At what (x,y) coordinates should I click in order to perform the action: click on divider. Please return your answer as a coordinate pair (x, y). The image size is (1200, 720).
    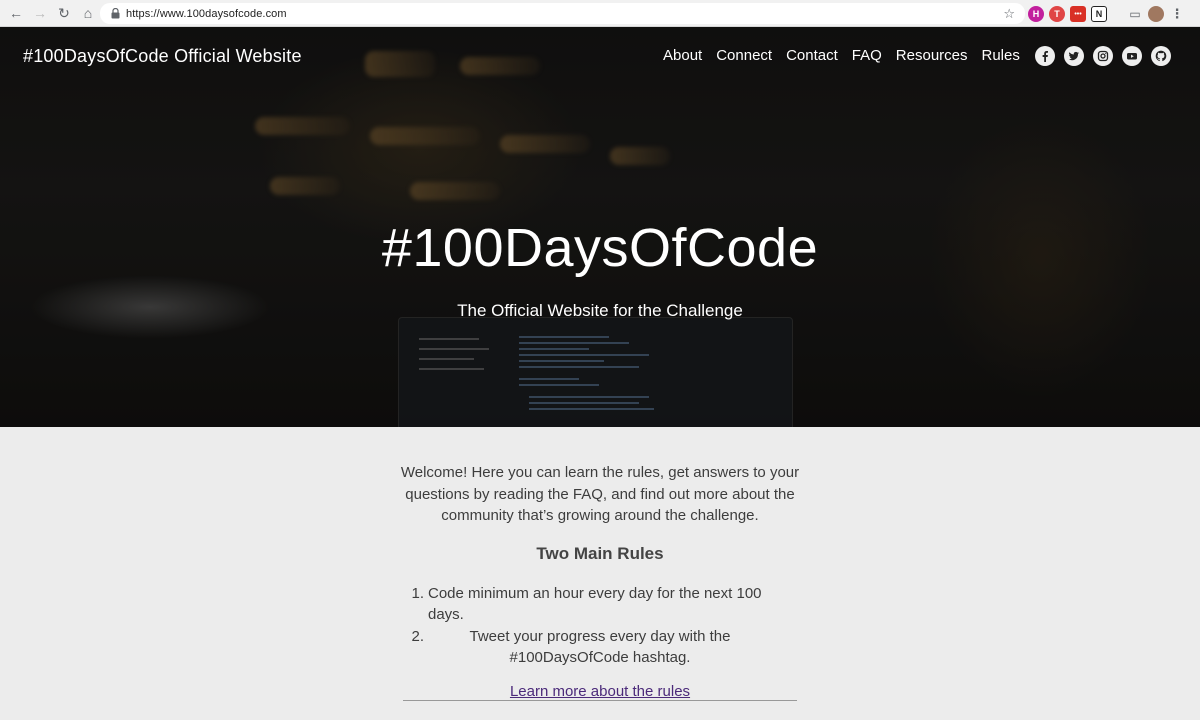
    Looking at the image, I should click on (600, 700).